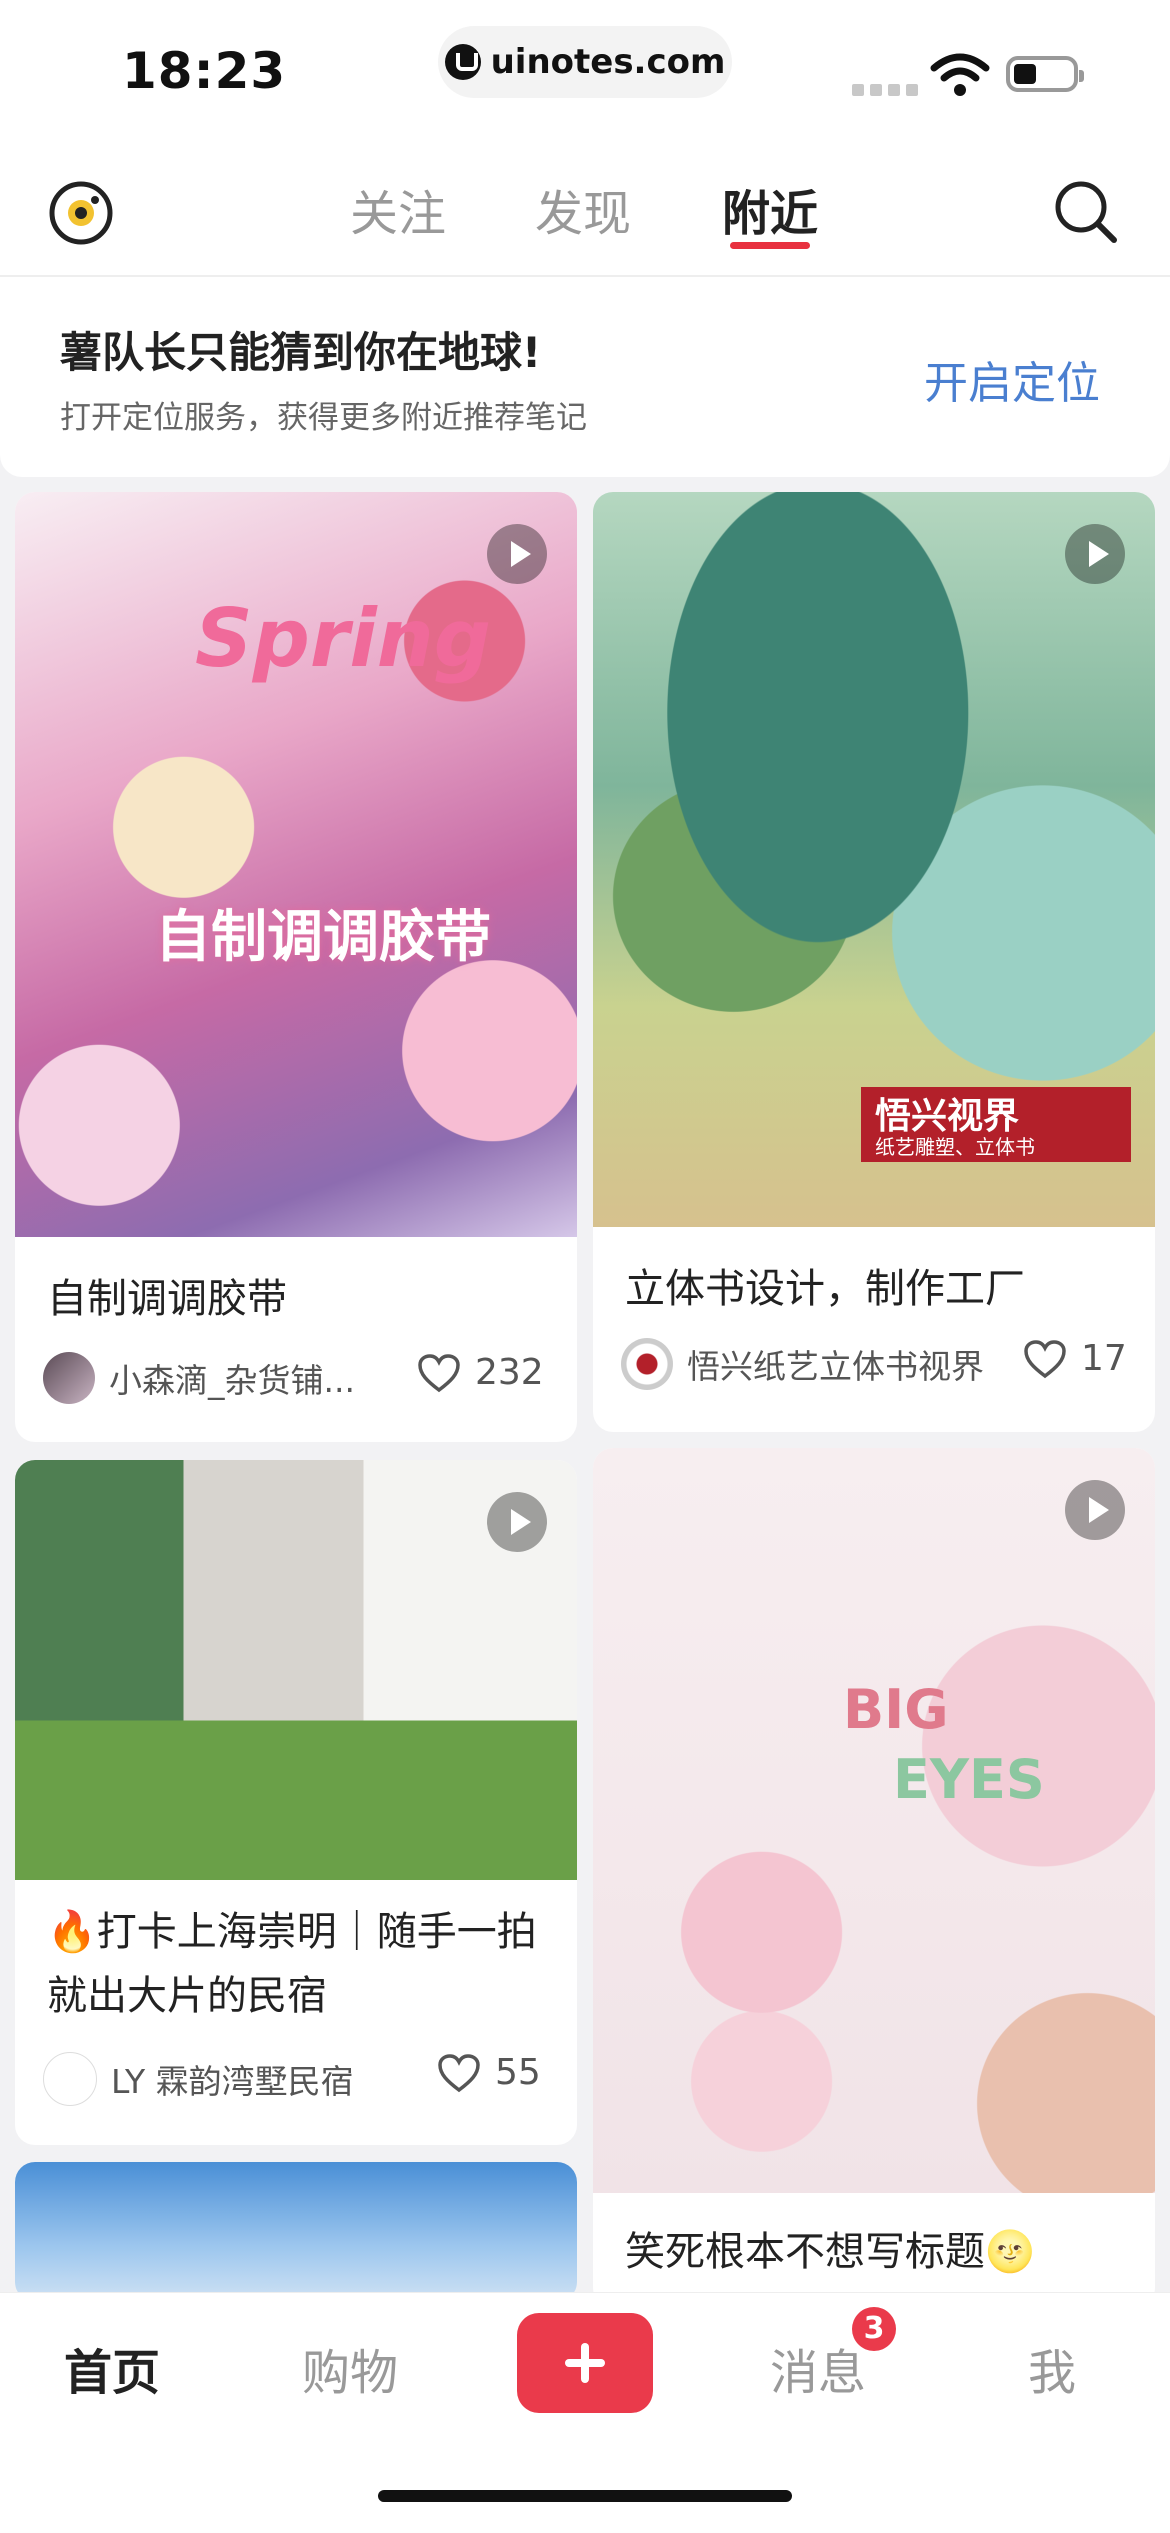 The height and width of the screenshot is (2533, 1170). I want to click on feed-card: 🔥打卡上海崇明｜随手一拍就出大片的民宿 LY 霖韵湾墅民宿 55, so click(296, 1802).